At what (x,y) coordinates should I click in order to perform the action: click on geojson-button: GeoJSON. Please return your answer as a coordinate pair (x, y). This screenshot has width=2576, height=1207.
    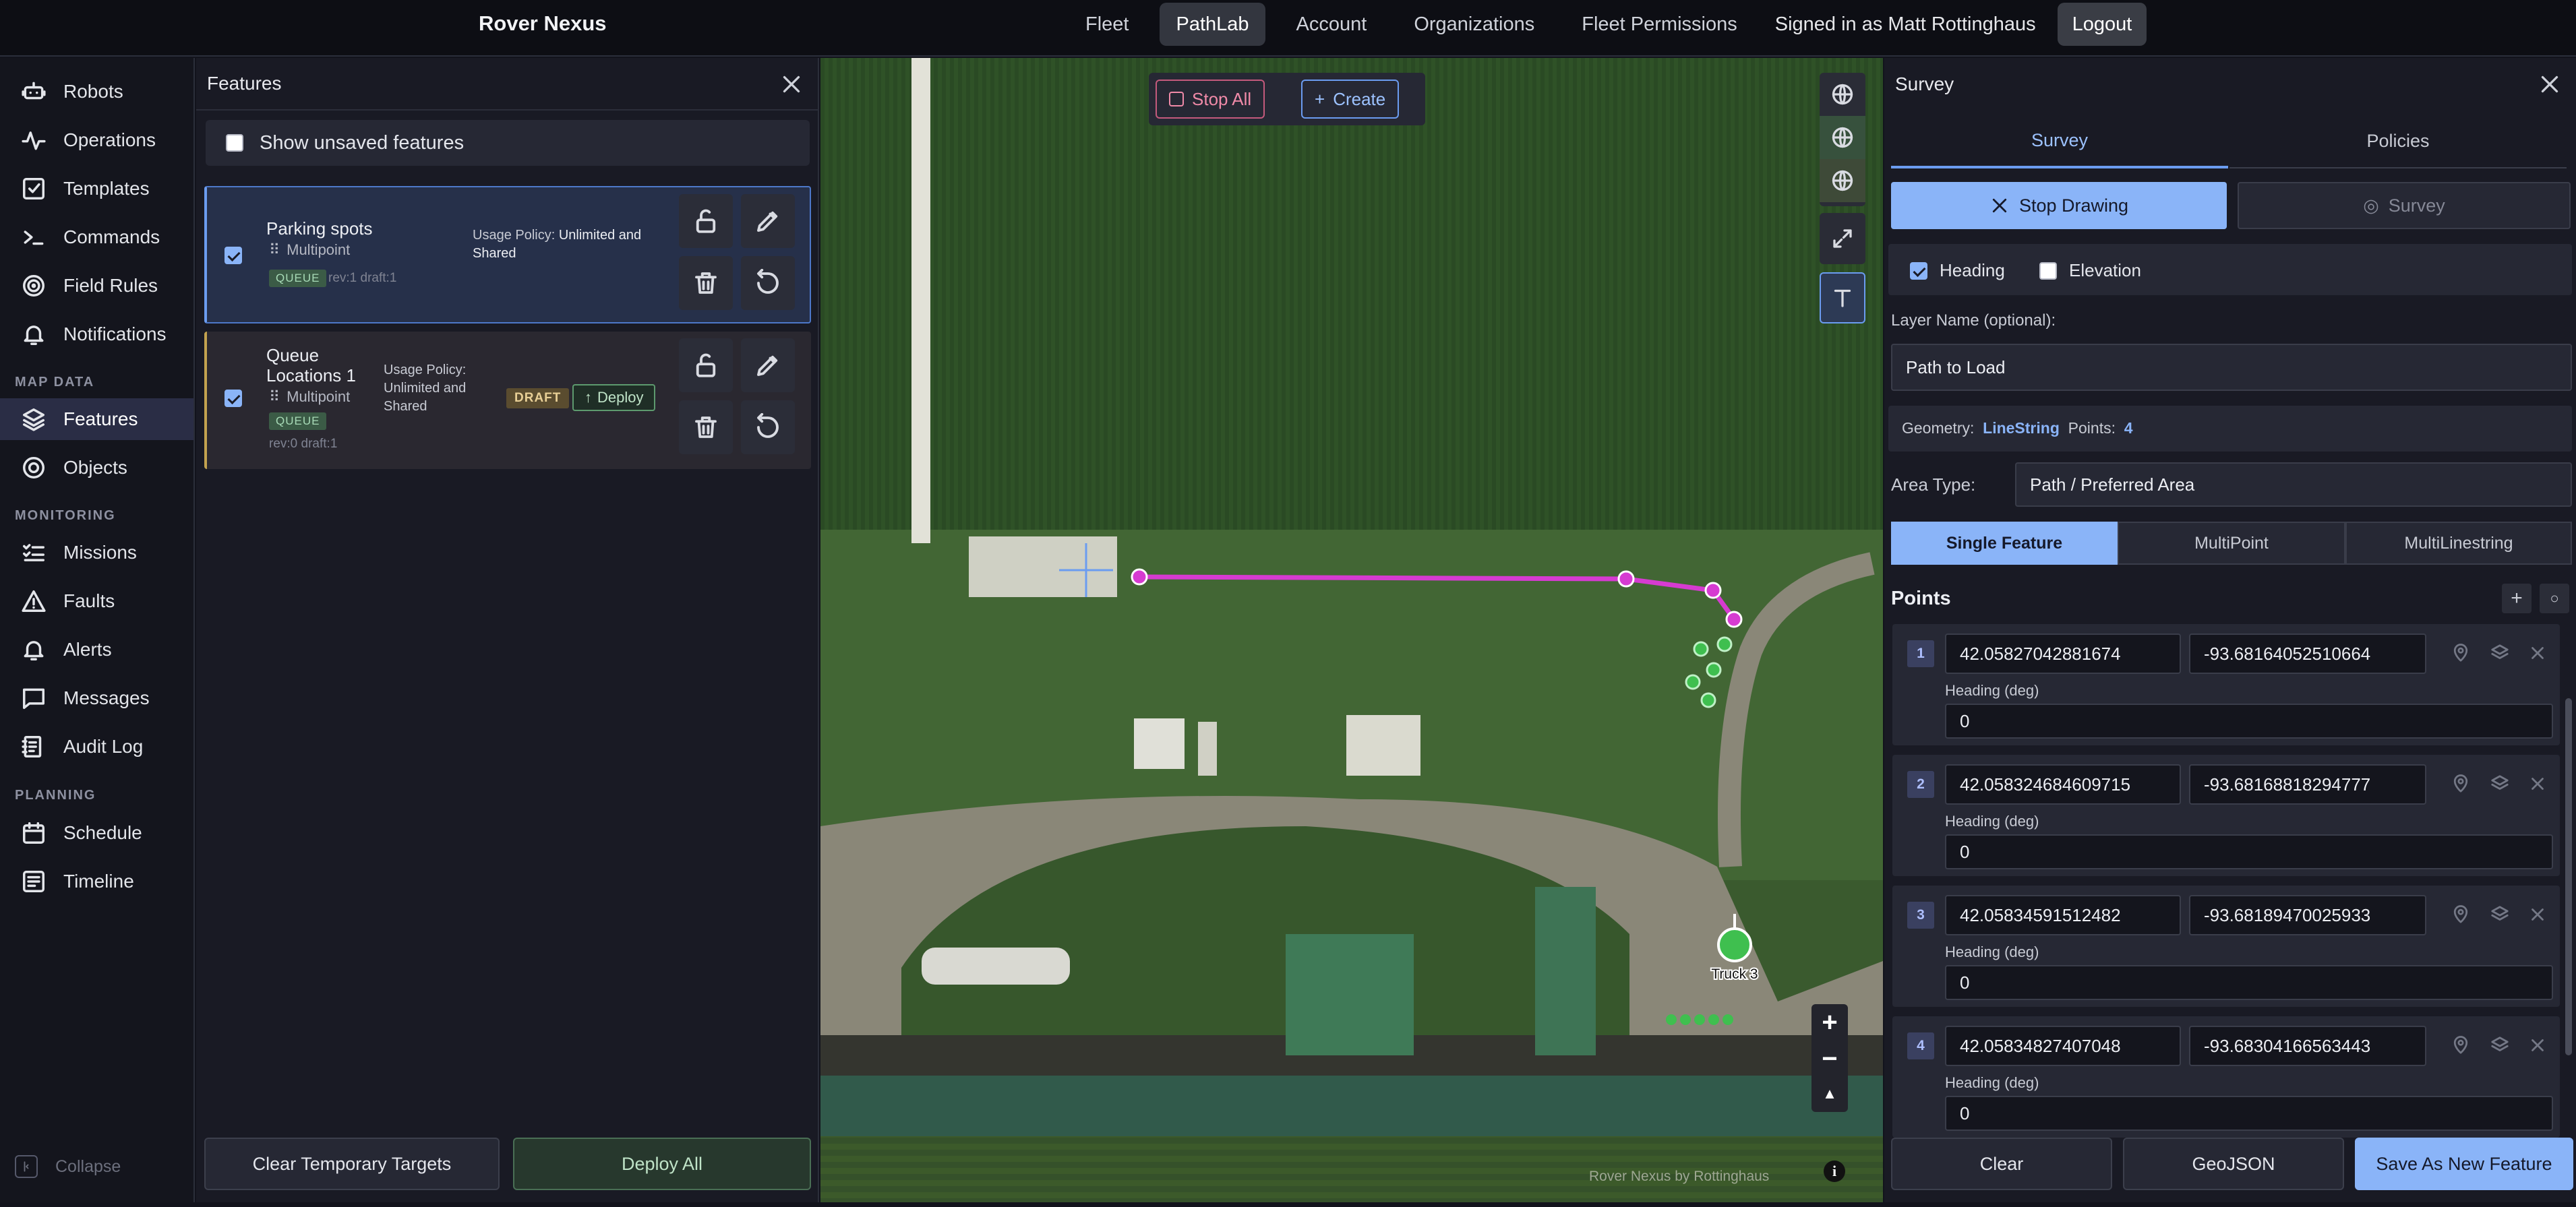
    Looking at the image, I should click on (2233, 1164).